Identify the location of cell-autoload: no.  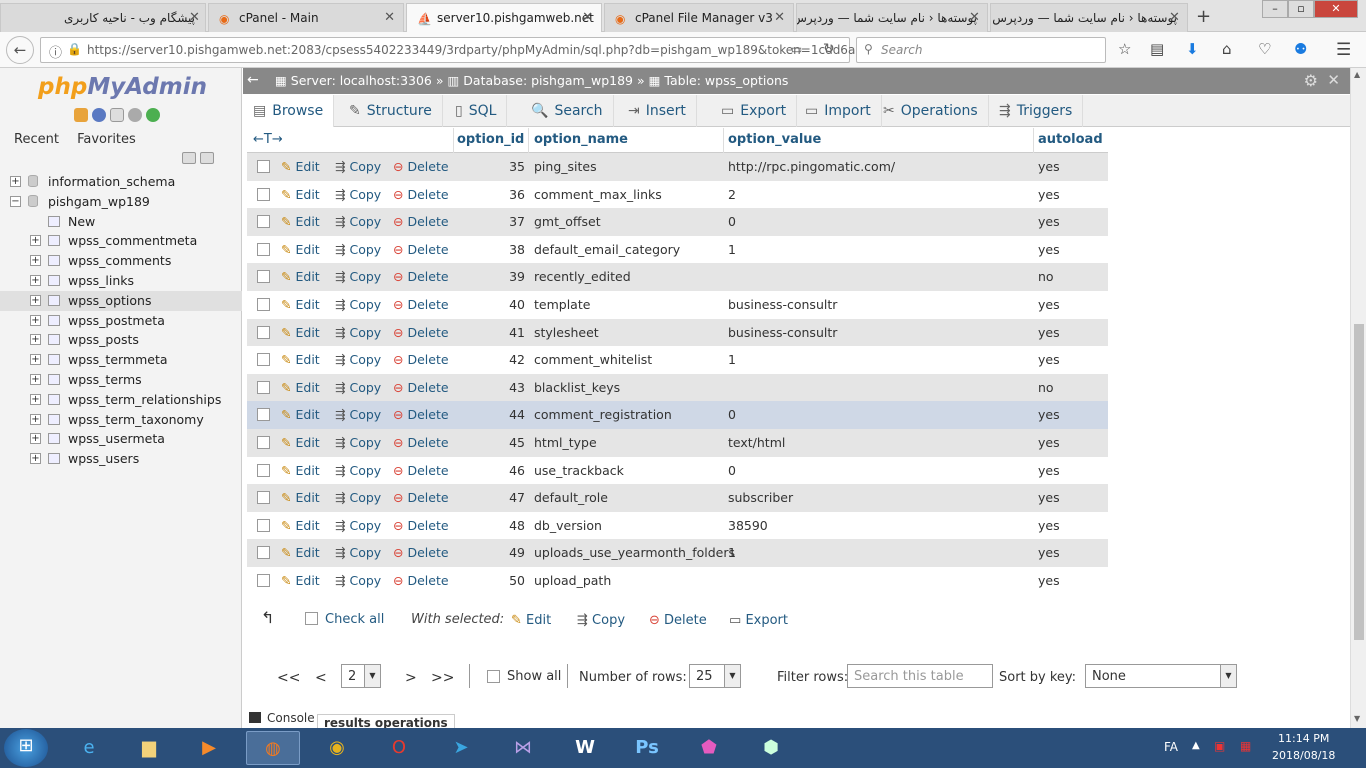
(1046, 387).